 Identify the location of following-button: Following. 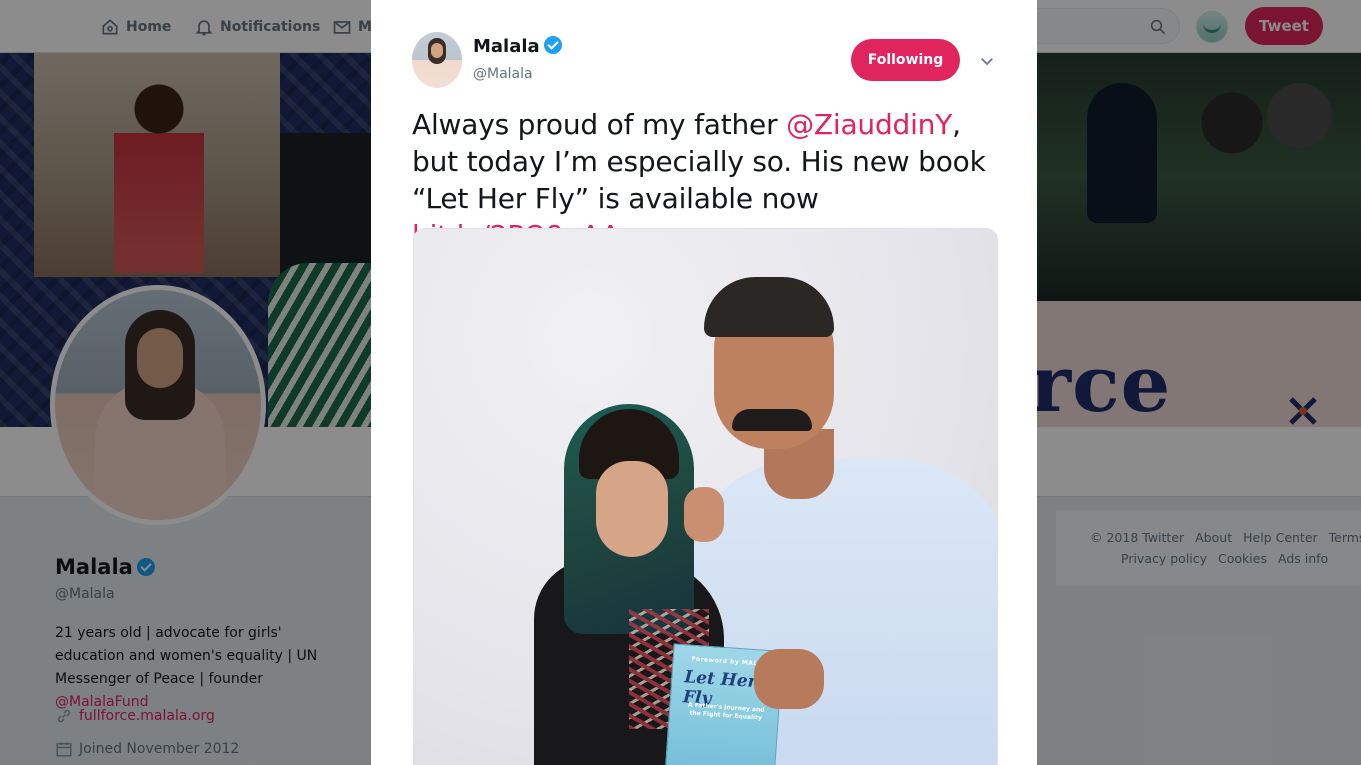
(905, 60).